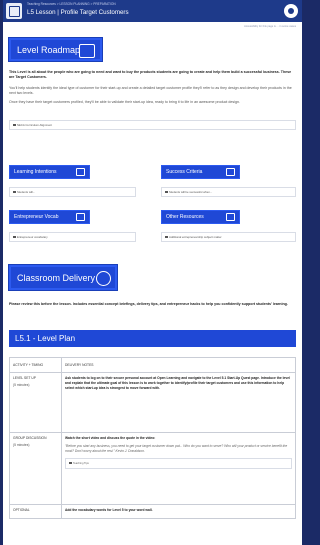 Image resolution: width=320 pixels, height=545 pixels. Describe the element at coordinates (14, 11) in the screenshot. I see `app-logo-icon` at that location.